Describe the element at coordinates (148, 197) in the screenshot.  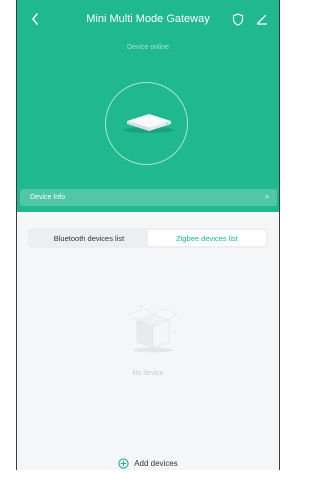
I see `device-info-button: Device Info >` at that location.